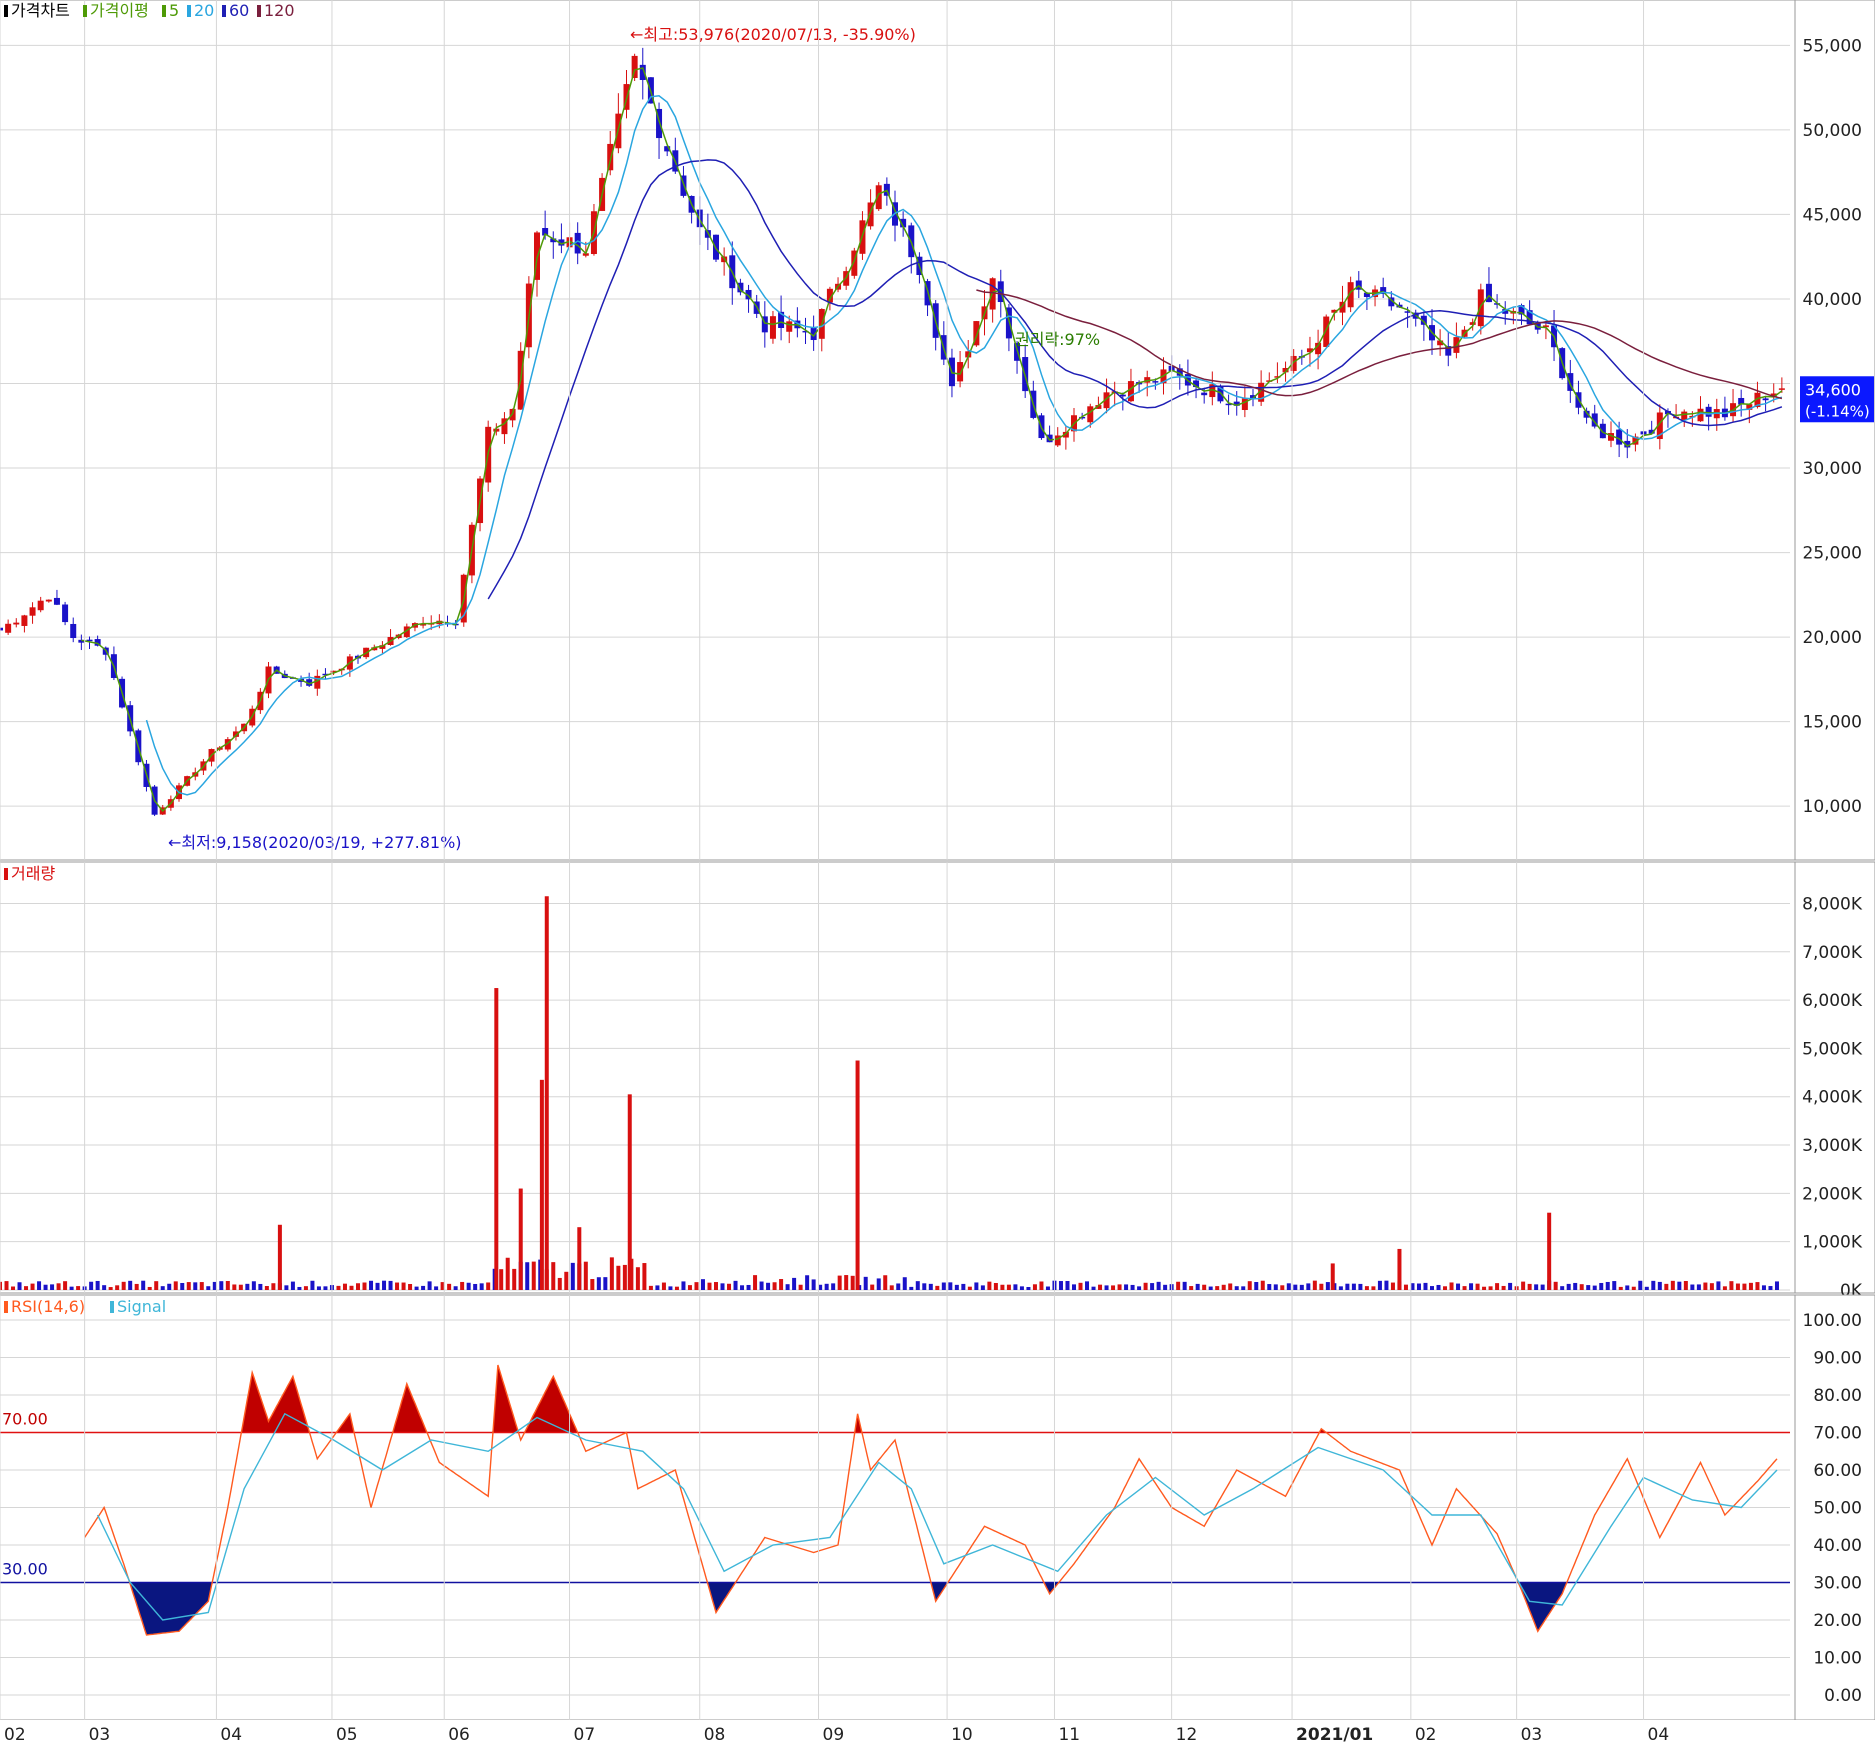 This screenshot has height=1745, width=1875. Describe the element at coordinates (100, 1735) in the screenshot. I see `x-tick-label: 03` at that location.